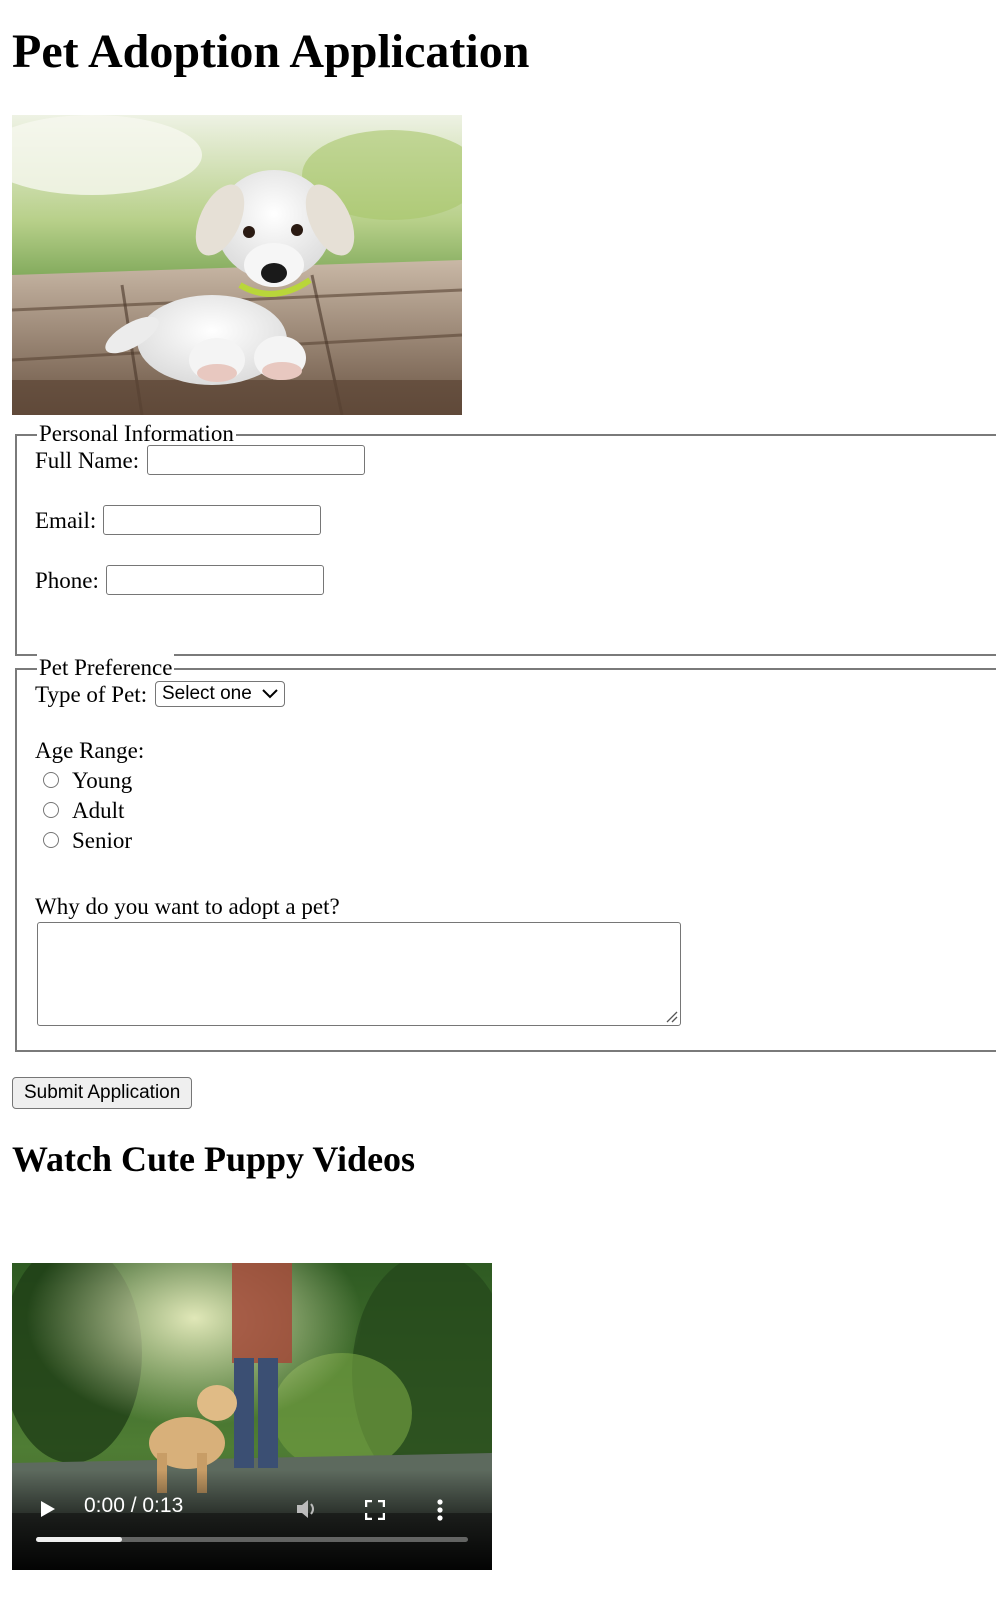 Image resolution: width=996 pixels, height=1620 pixels. What do you see at coordinates (48, 1509) in the screenshot?
I see `play-icon` at bounding box center [48, 1509].